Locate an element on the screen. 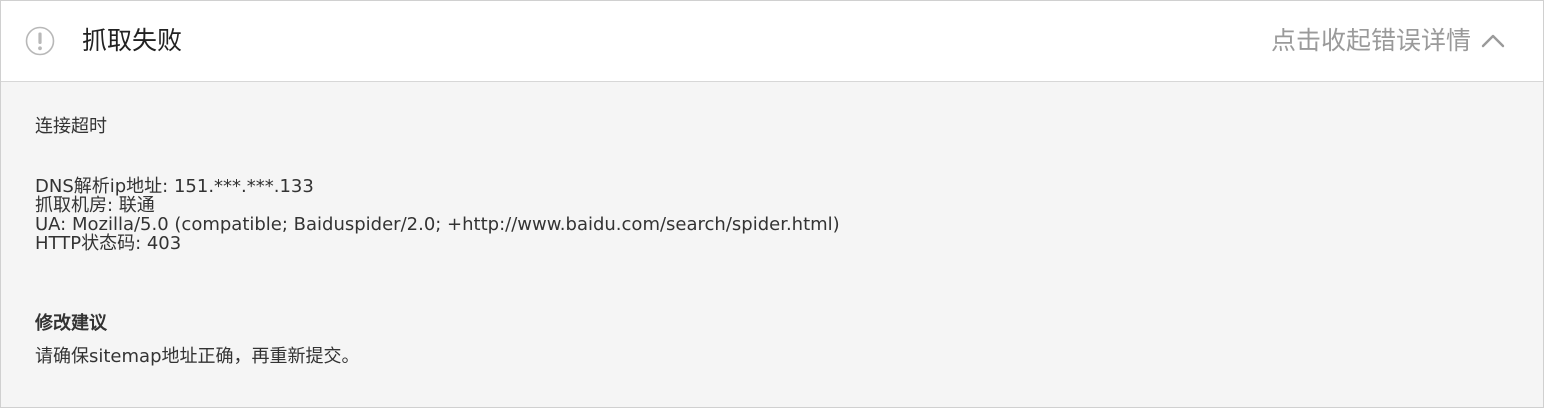  collapse-details-button: 点击收起错误详情 is located at coordinates (1388, 41).